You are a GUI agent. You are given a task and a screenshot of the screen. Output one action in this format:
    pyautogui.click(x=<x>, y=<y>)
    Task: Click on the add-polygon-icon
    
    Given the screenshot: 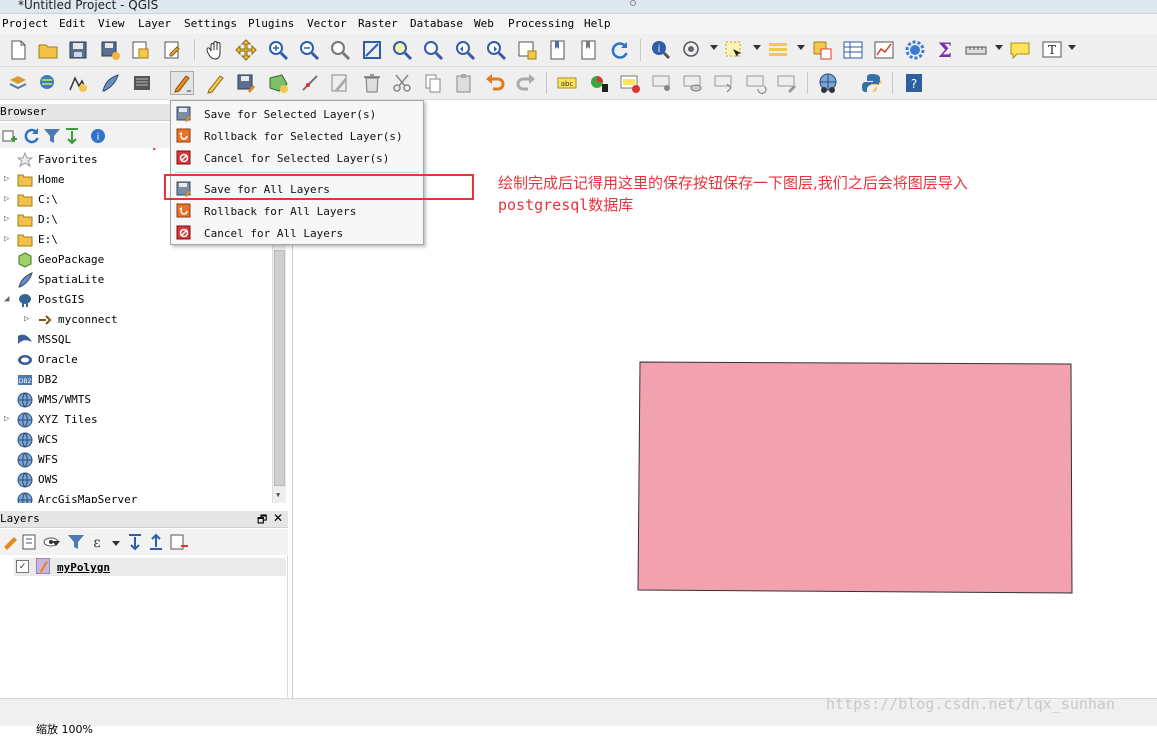 What is the action you would take?
    pyautogui.click(x=278, y=83)
    